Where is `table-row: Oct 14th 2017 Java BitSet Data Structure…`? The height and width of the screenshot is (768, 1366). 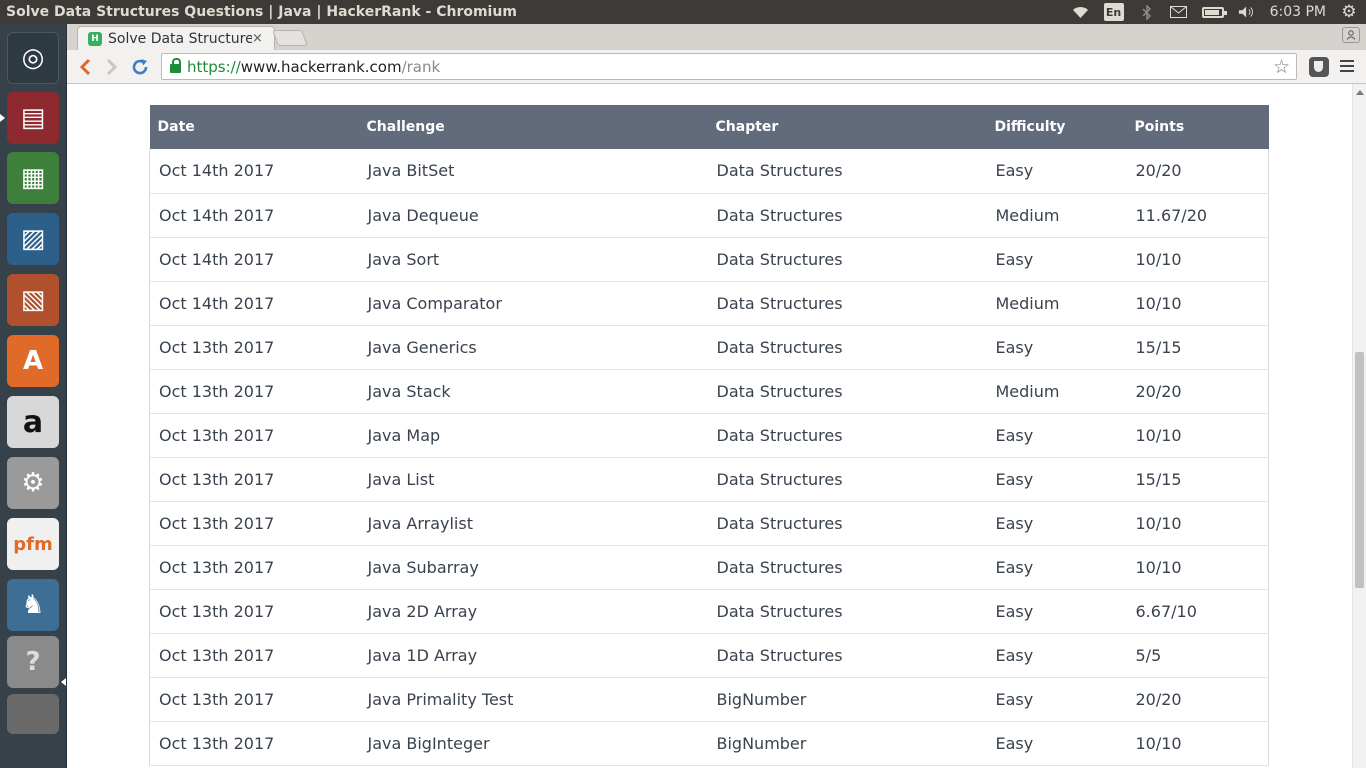
table-row: Oct 14th 2017 Java BitSet Data Structure… is located at coordinates (709, 171).